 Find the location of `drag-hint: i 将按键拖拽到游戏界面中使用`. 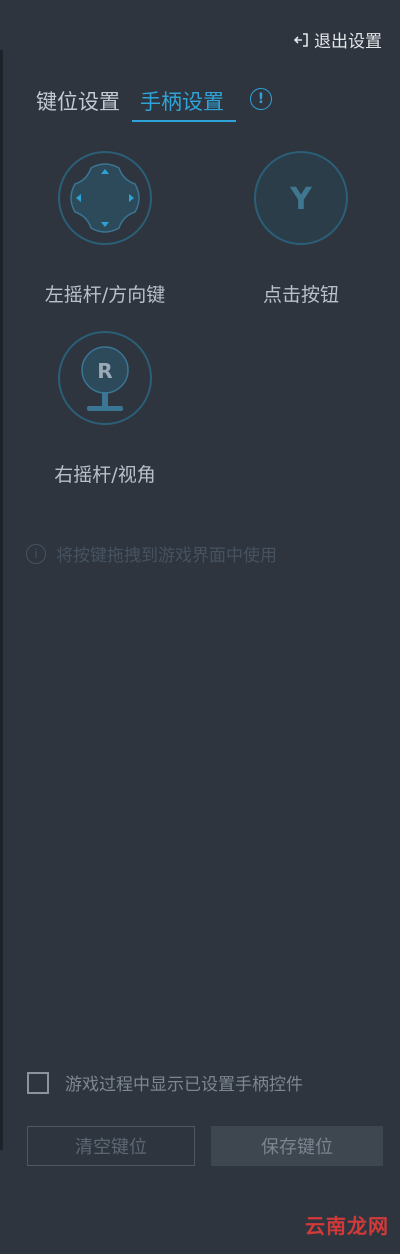

drag-hint: i 将按键拖拽到游戏界面中使用 is located at coordinates (151, 553).